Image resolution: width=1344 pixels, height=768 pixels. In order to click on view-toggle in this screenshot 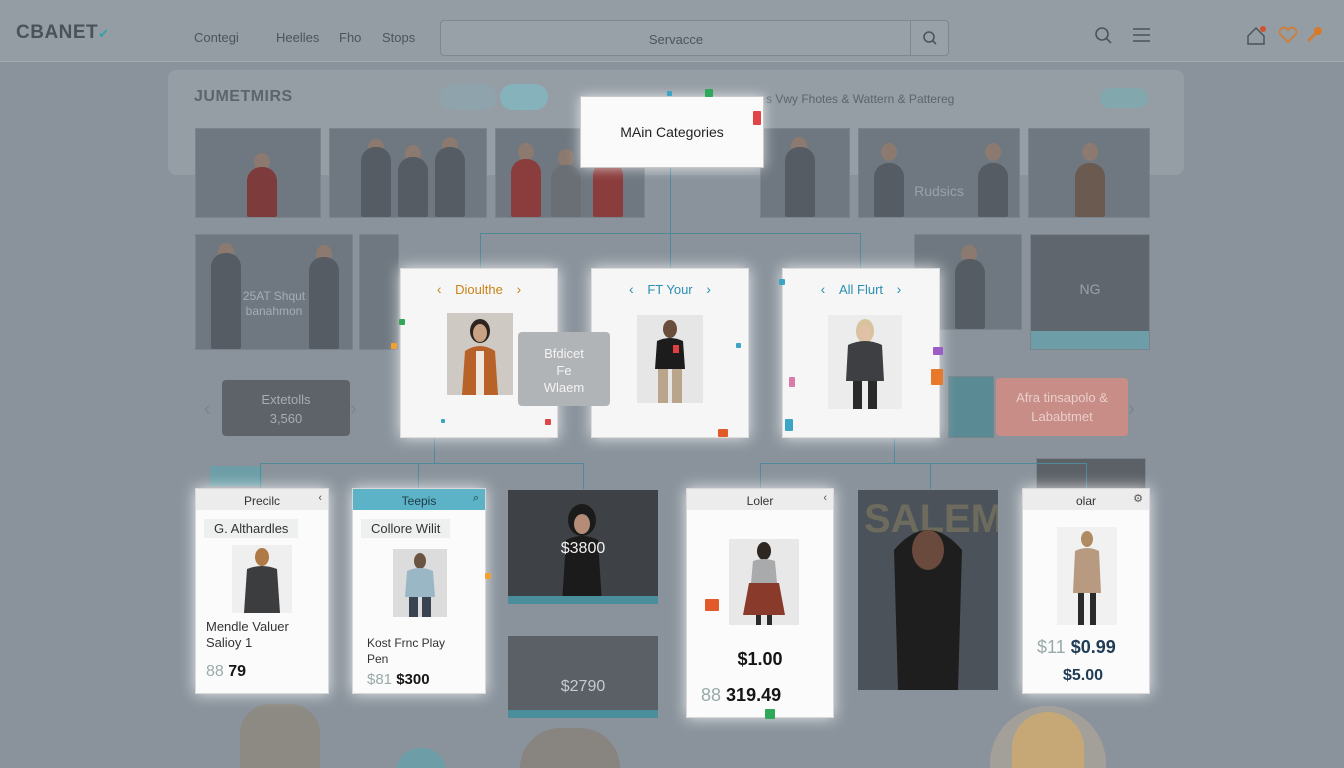, I will do `click(1124, 98)`.